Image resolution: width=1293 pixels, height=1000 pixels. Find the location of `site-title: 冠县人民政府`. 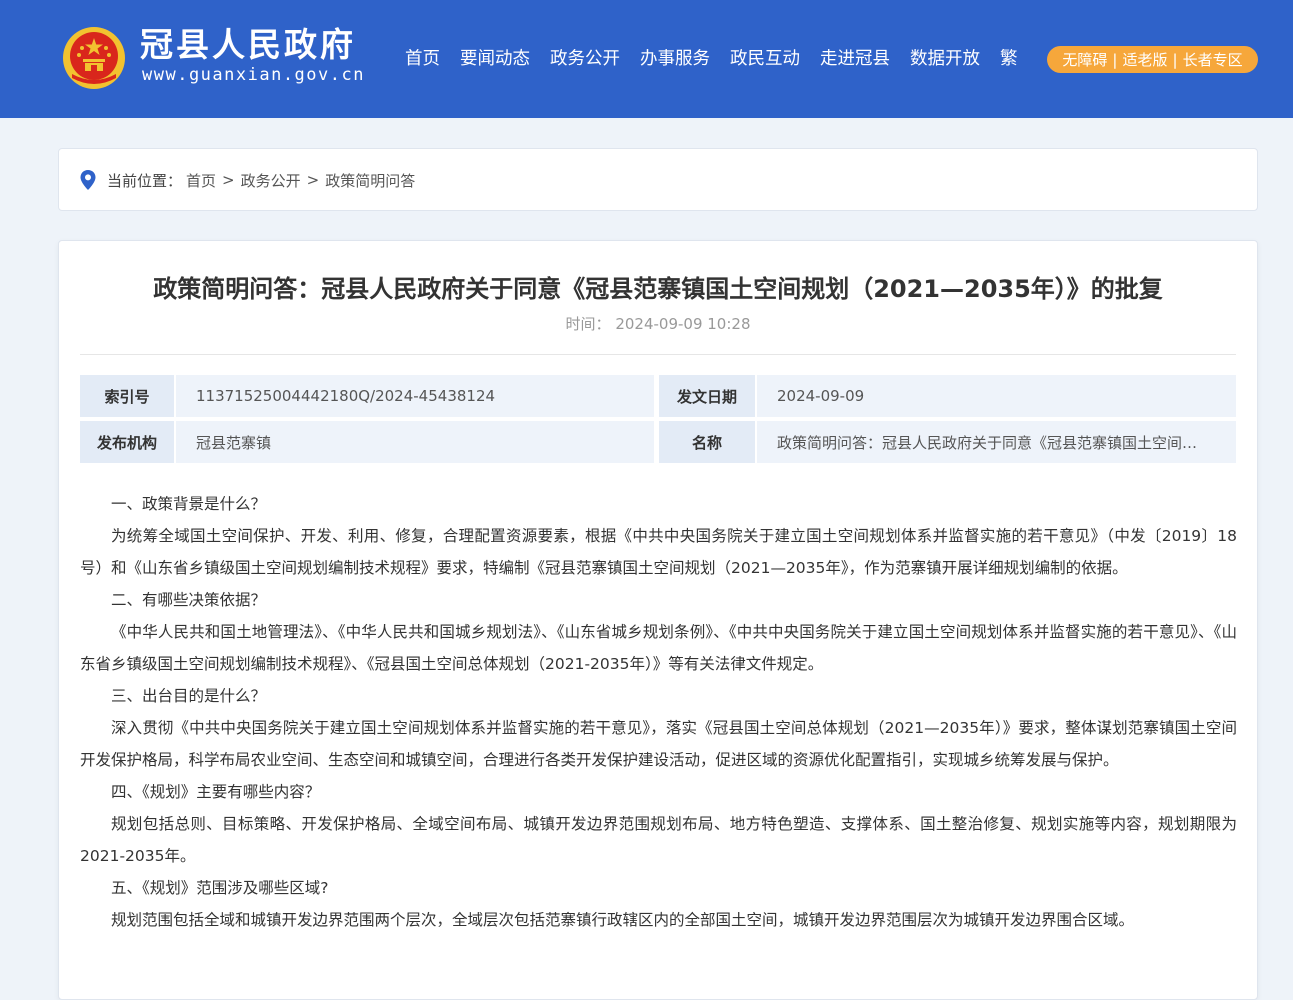

site-title: 冠县人民政府 is located at coordinates (248, 45).